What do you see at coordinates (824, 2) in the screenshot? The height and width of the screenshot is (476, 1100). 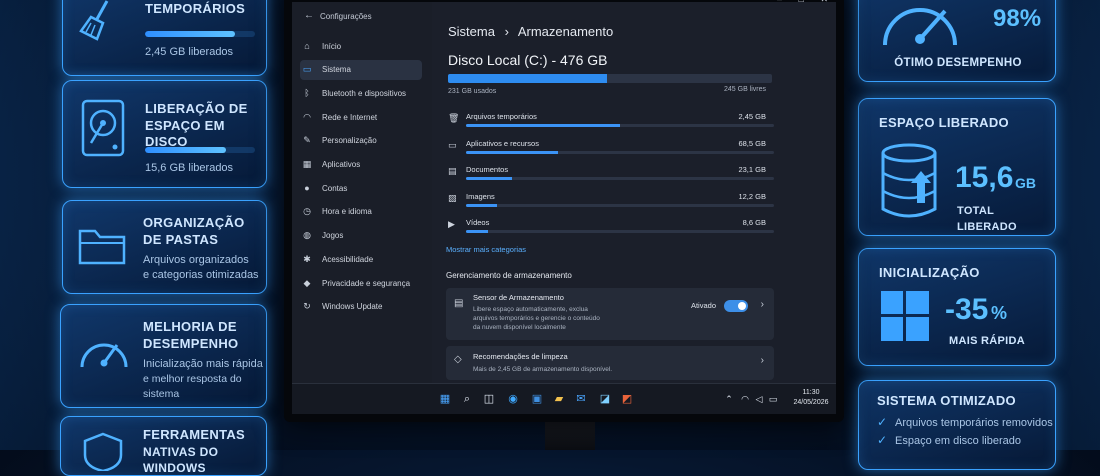 I see `close-icon: ✕` at bounding box center [824, 2].